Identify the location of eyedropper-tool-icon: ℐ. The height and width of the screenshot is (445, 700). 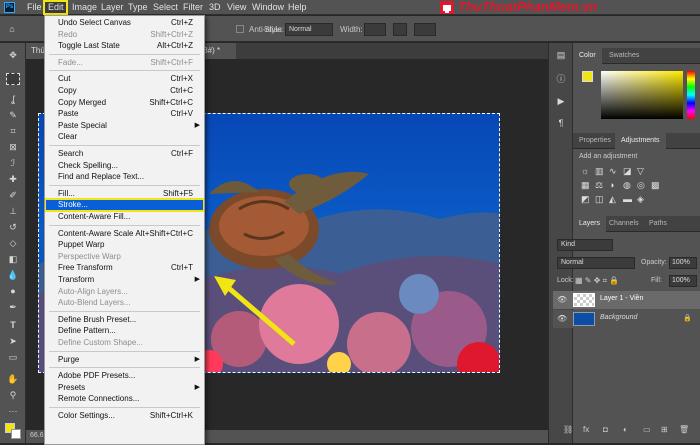
(13, 163).